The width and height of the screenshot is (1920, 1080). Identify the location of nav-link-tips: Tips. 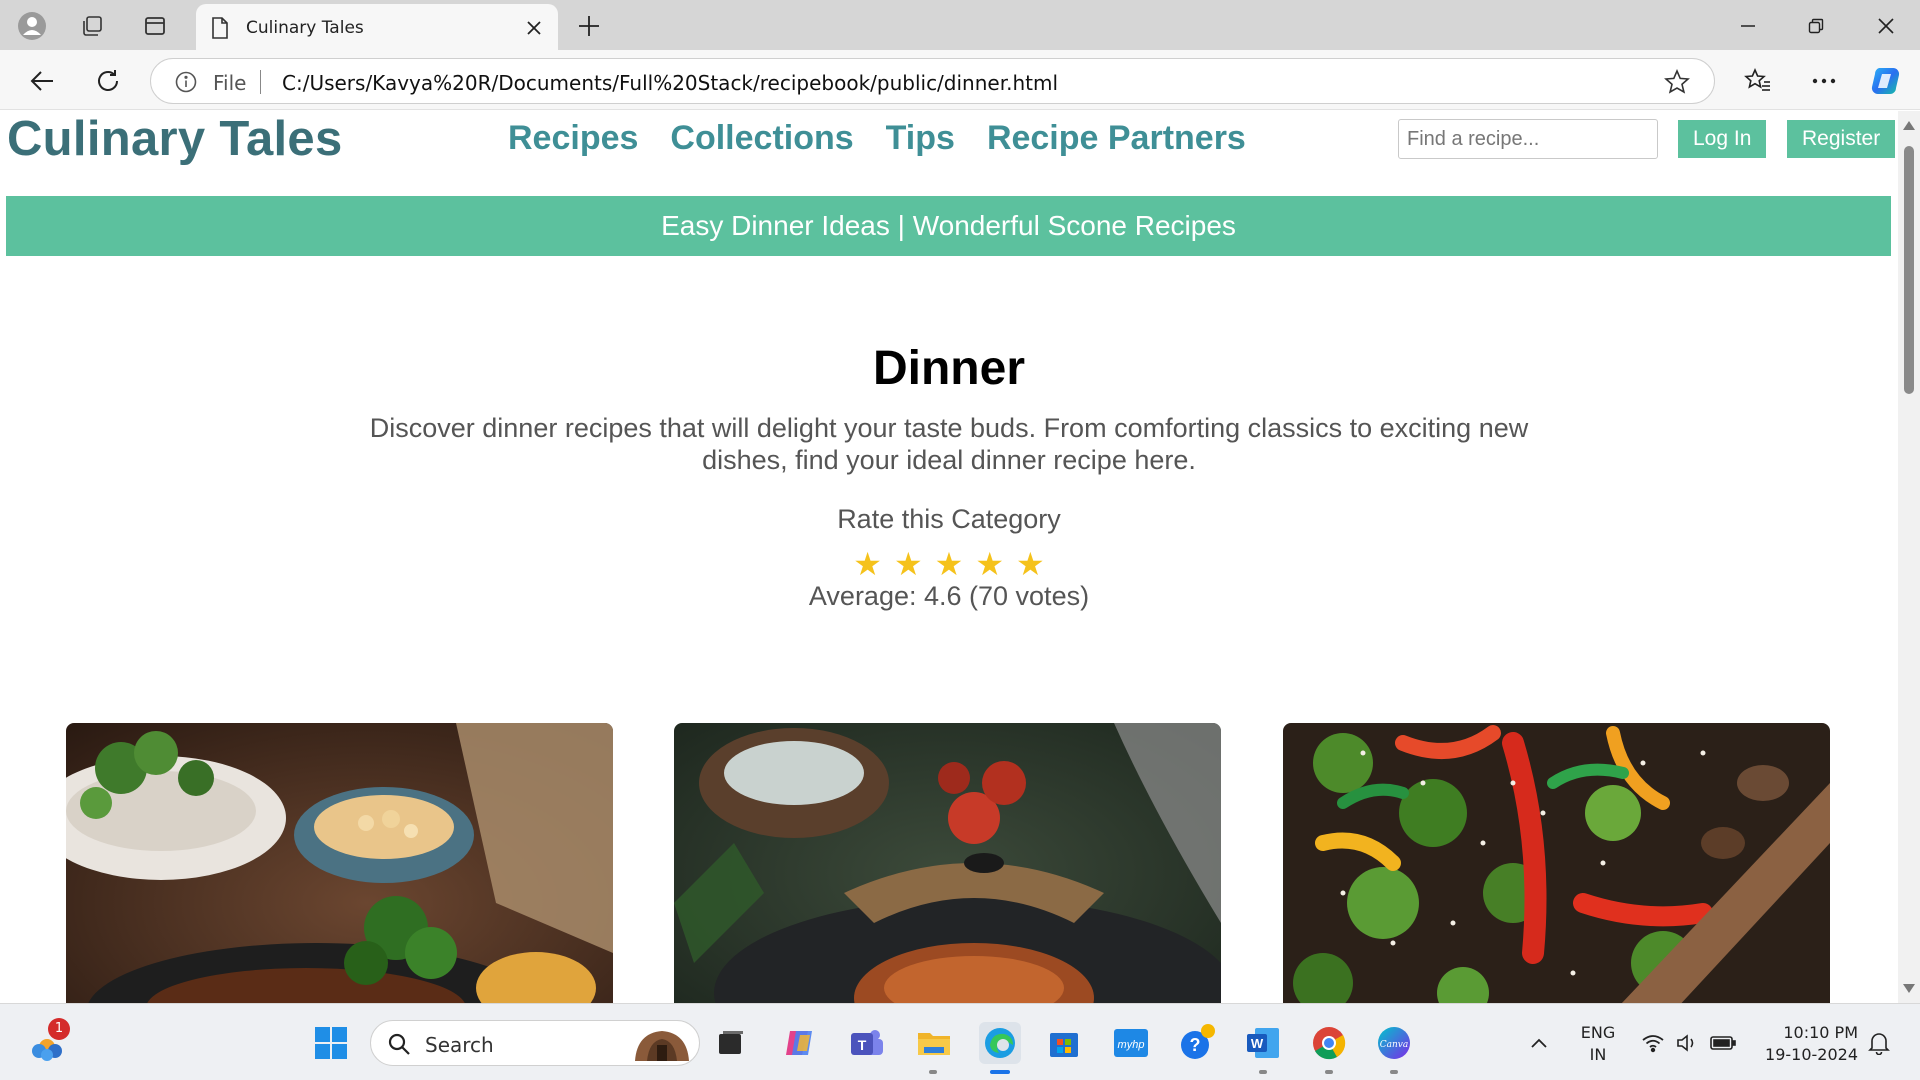
(920, 138).